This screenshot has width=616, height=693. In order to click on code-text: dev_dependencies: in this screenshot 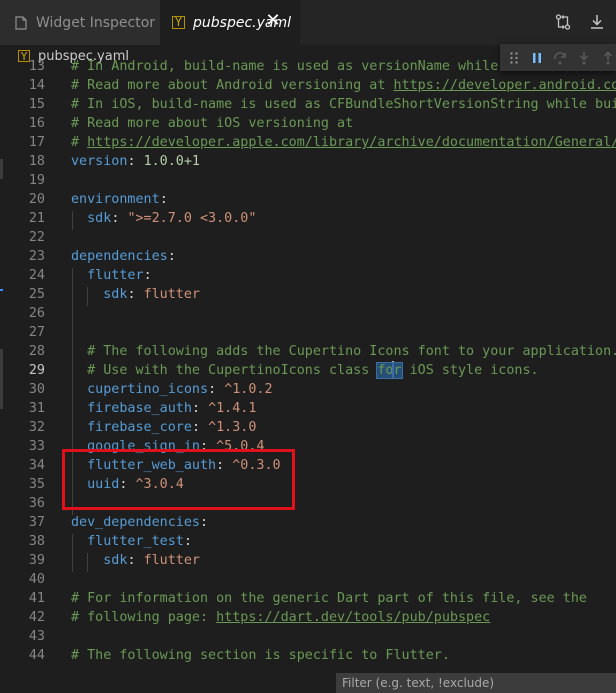, I will do `click(139, 522)`.